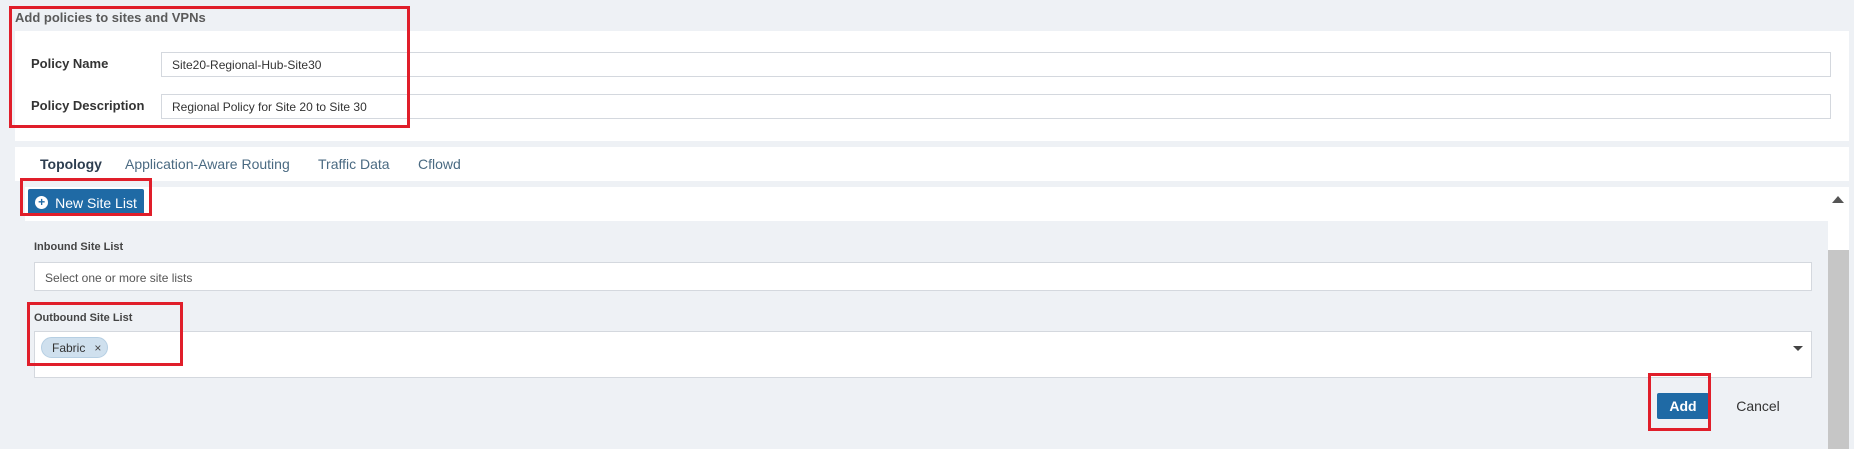  Describe the element at coordinates (1683, 406) in the screenshot. I see `add-button: Add` at that location.